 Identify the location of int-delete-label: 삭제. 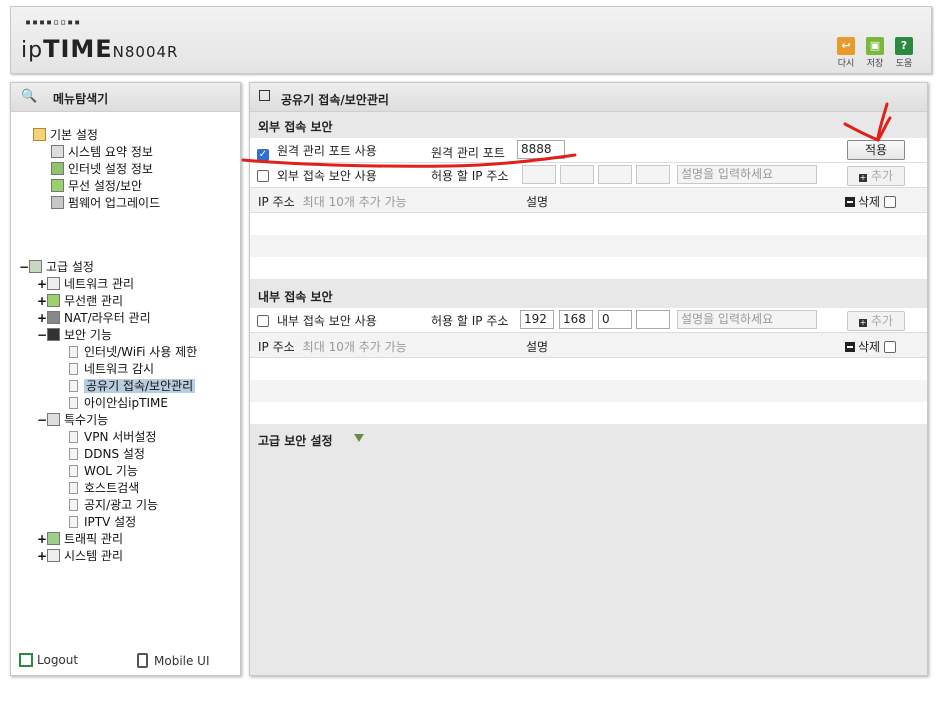
(869, 347).